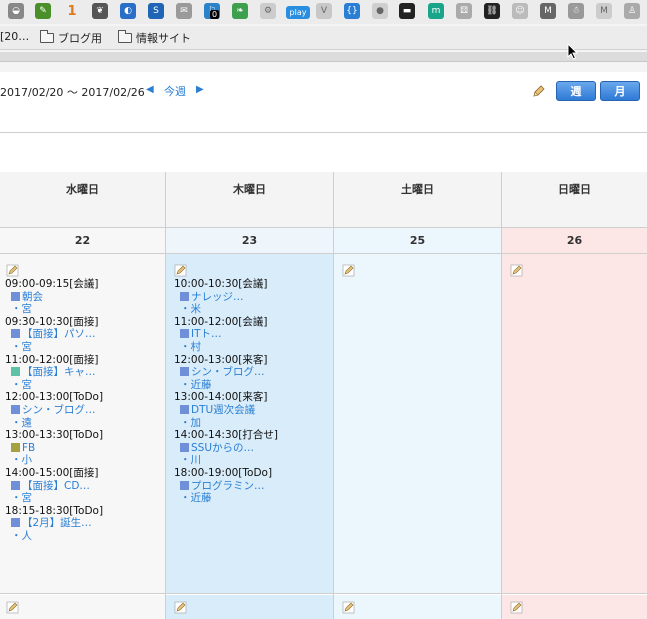 The width and height of the screenshot is (647, 619). What do you see at coordinates (32, 296) in the screenshot?
I see `event-title-text: 朝会` at bounding box center [32, 296].